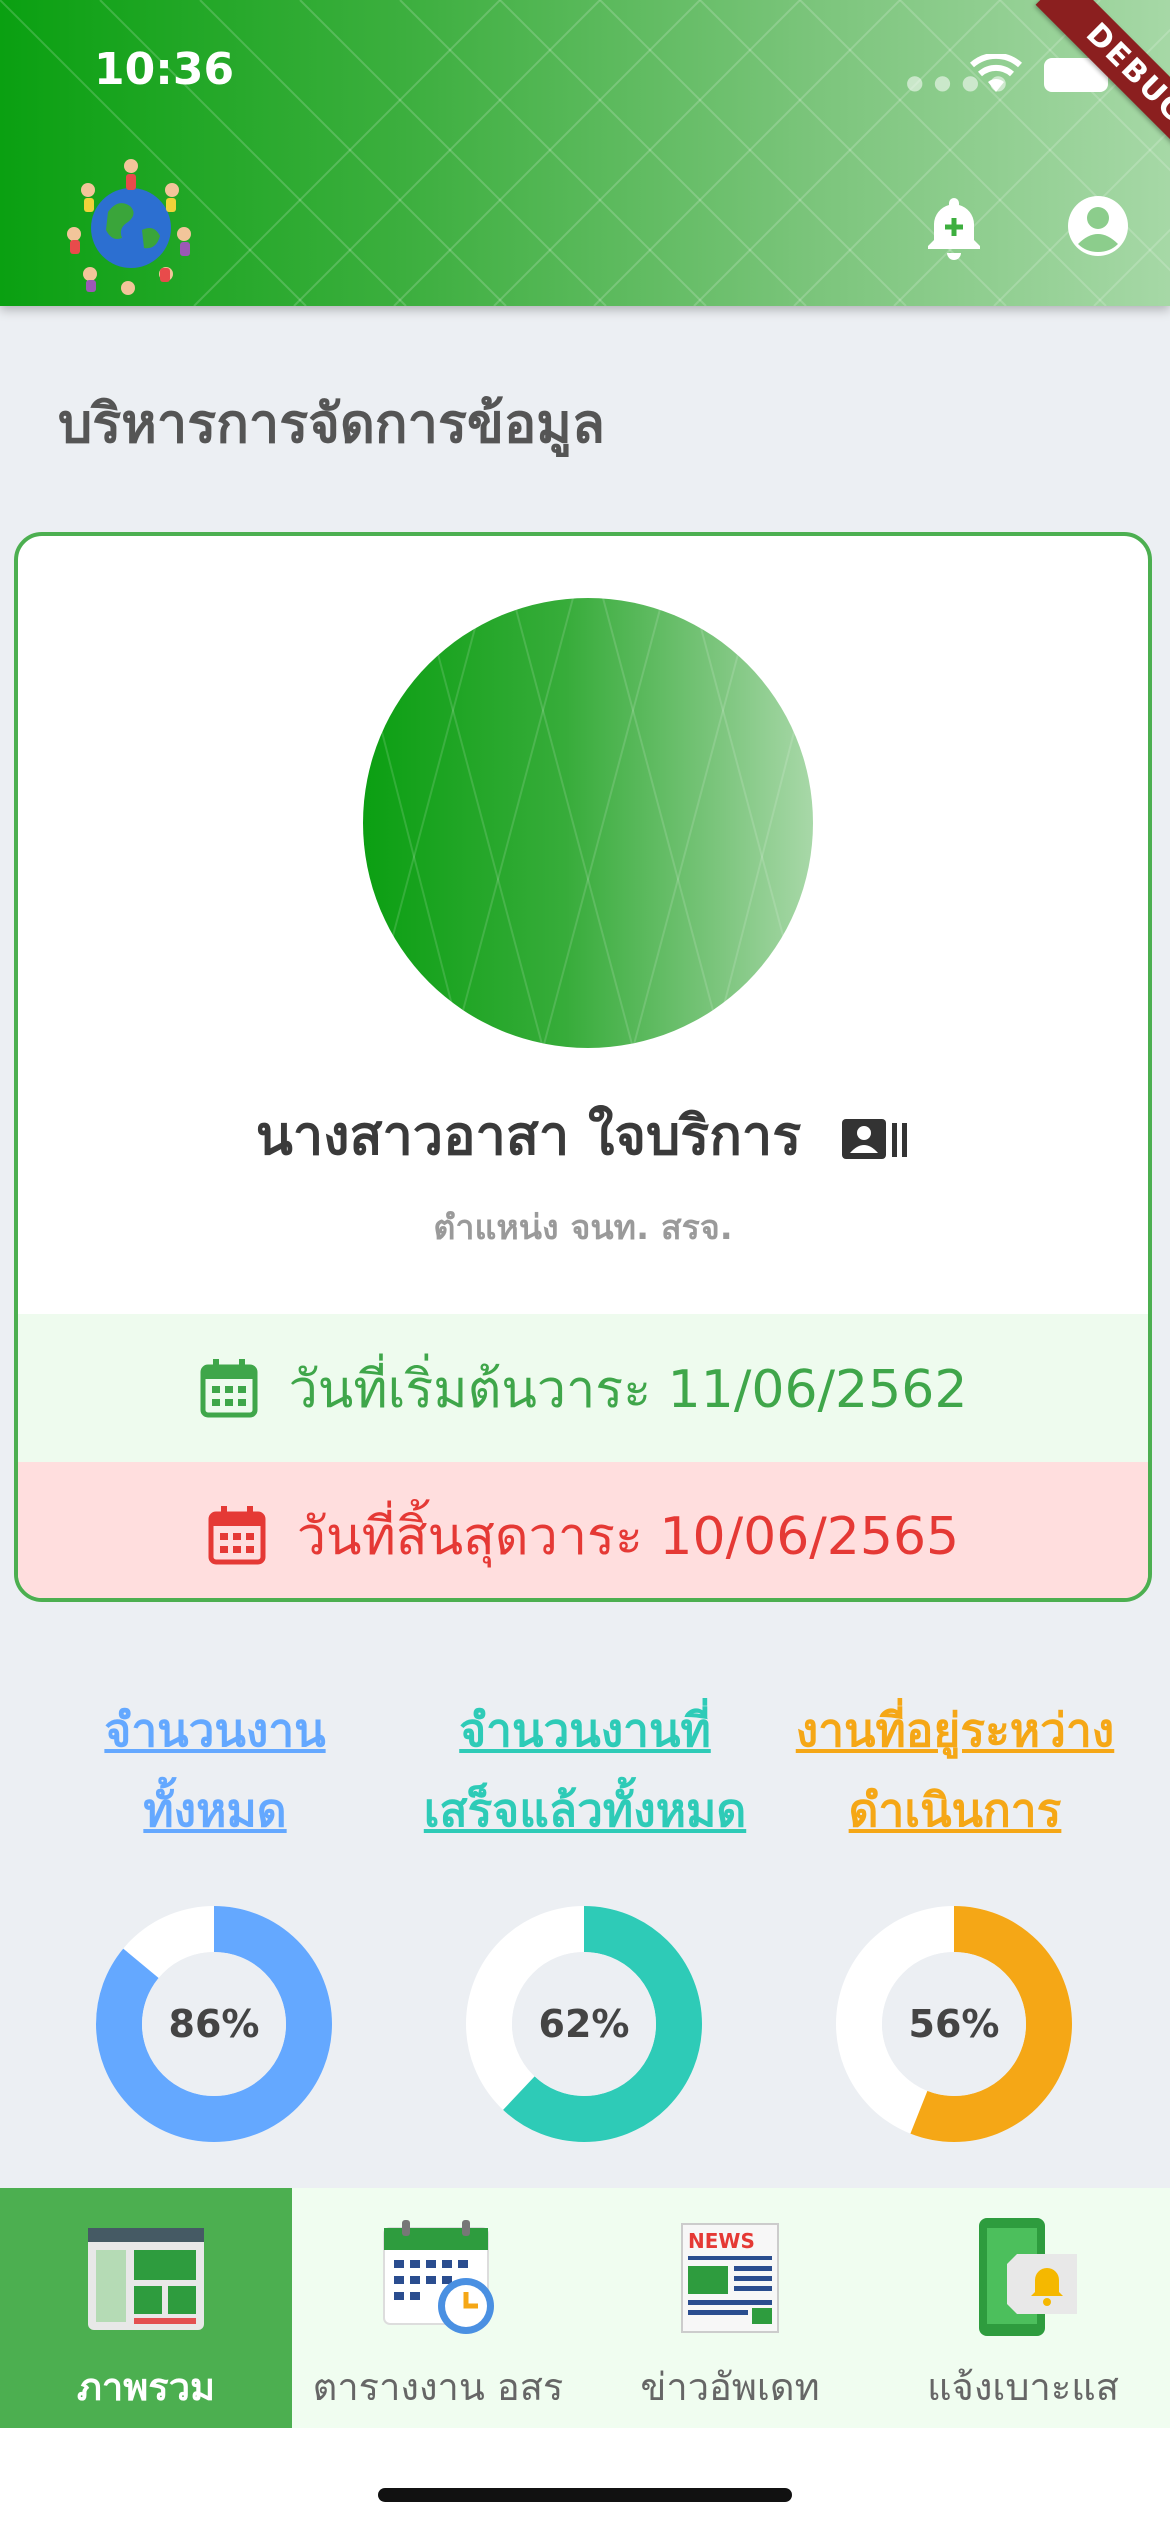  I want to click on term-end-row: วันที่สิ้นสุดวาระ 10/06/2565, so click(583, 1530).